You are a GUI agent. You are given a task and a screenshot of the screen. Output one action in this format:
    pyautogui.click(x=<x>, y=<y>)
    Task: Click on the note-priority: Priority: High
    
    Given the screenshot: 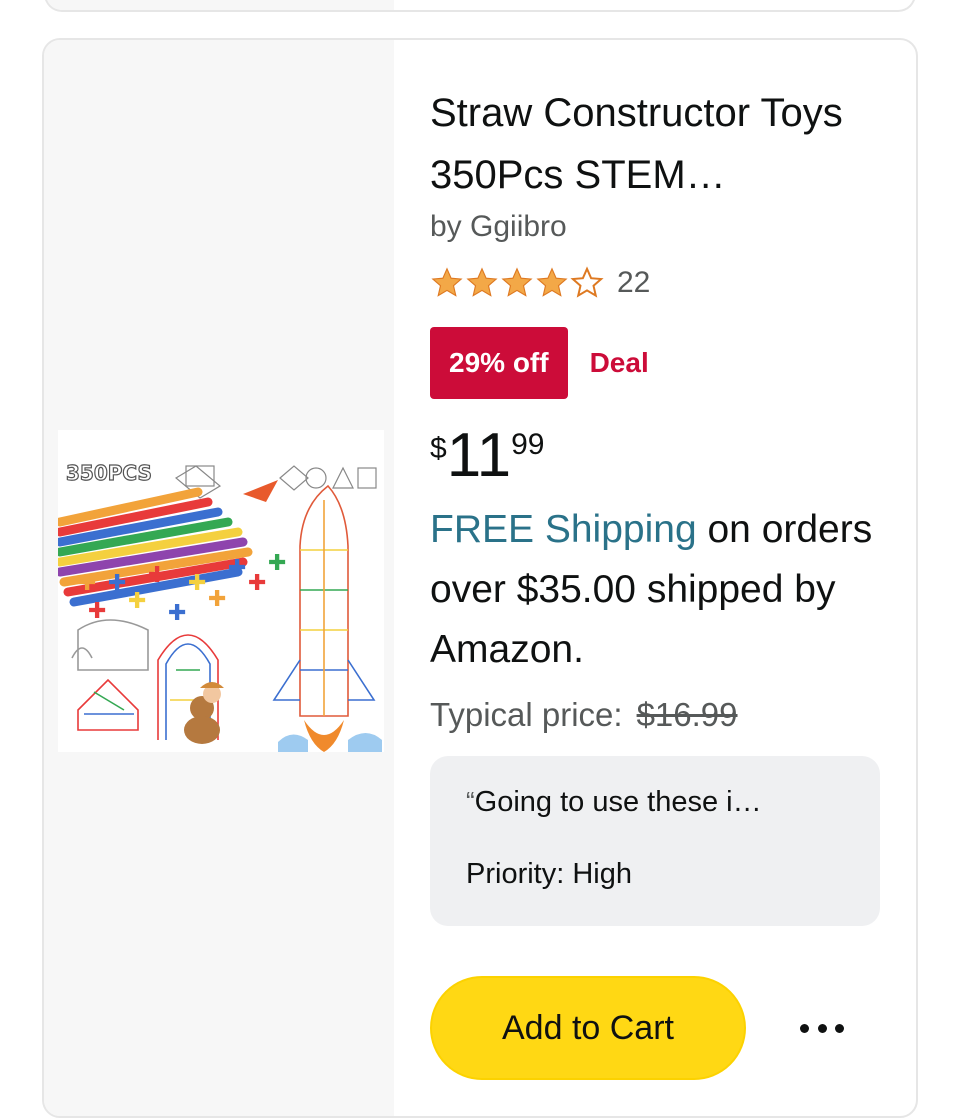 What is the action you would take?
    pyautogui.click(x=549, y=874)
    